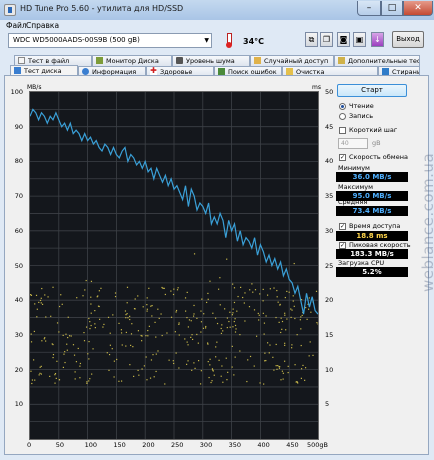 This screenshot has height=460, width=434. I want to click on tests-icon, so click(341, 60).